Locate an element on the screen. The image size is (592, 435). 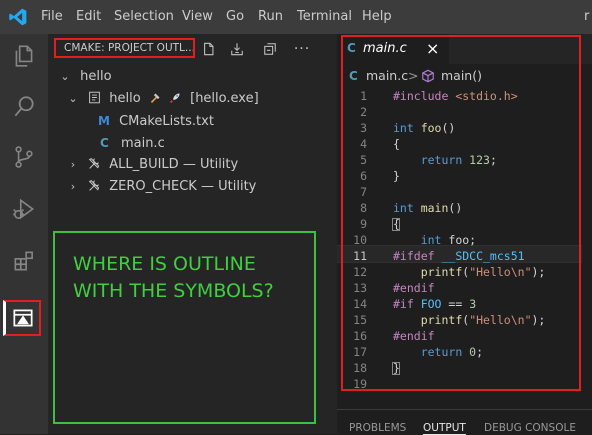
cmake-icon is located at coordinates (22, 318).